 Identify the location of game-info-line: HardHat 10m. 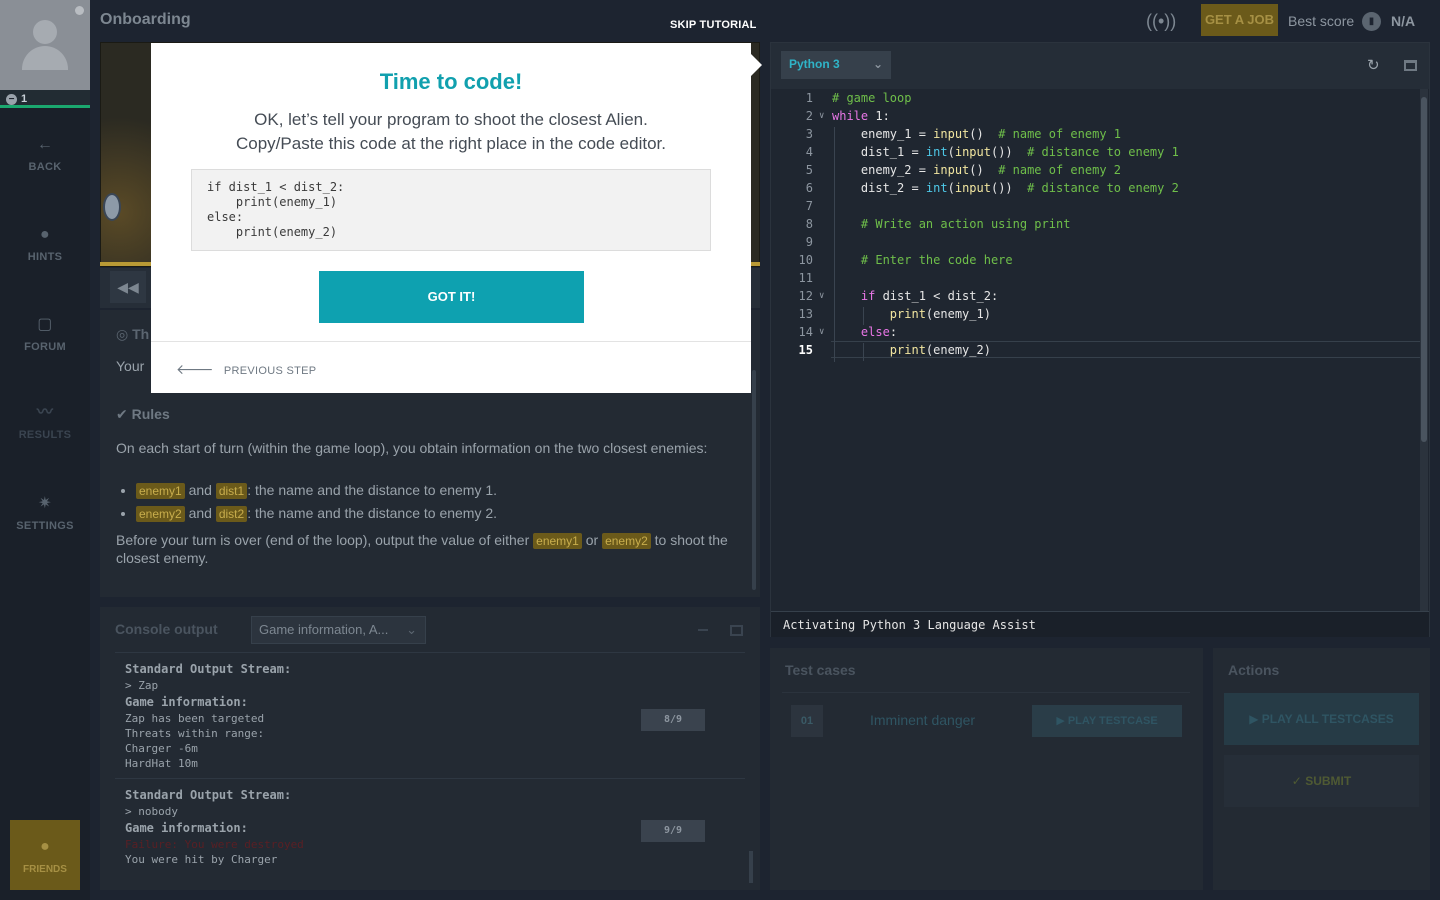
(161, 763).